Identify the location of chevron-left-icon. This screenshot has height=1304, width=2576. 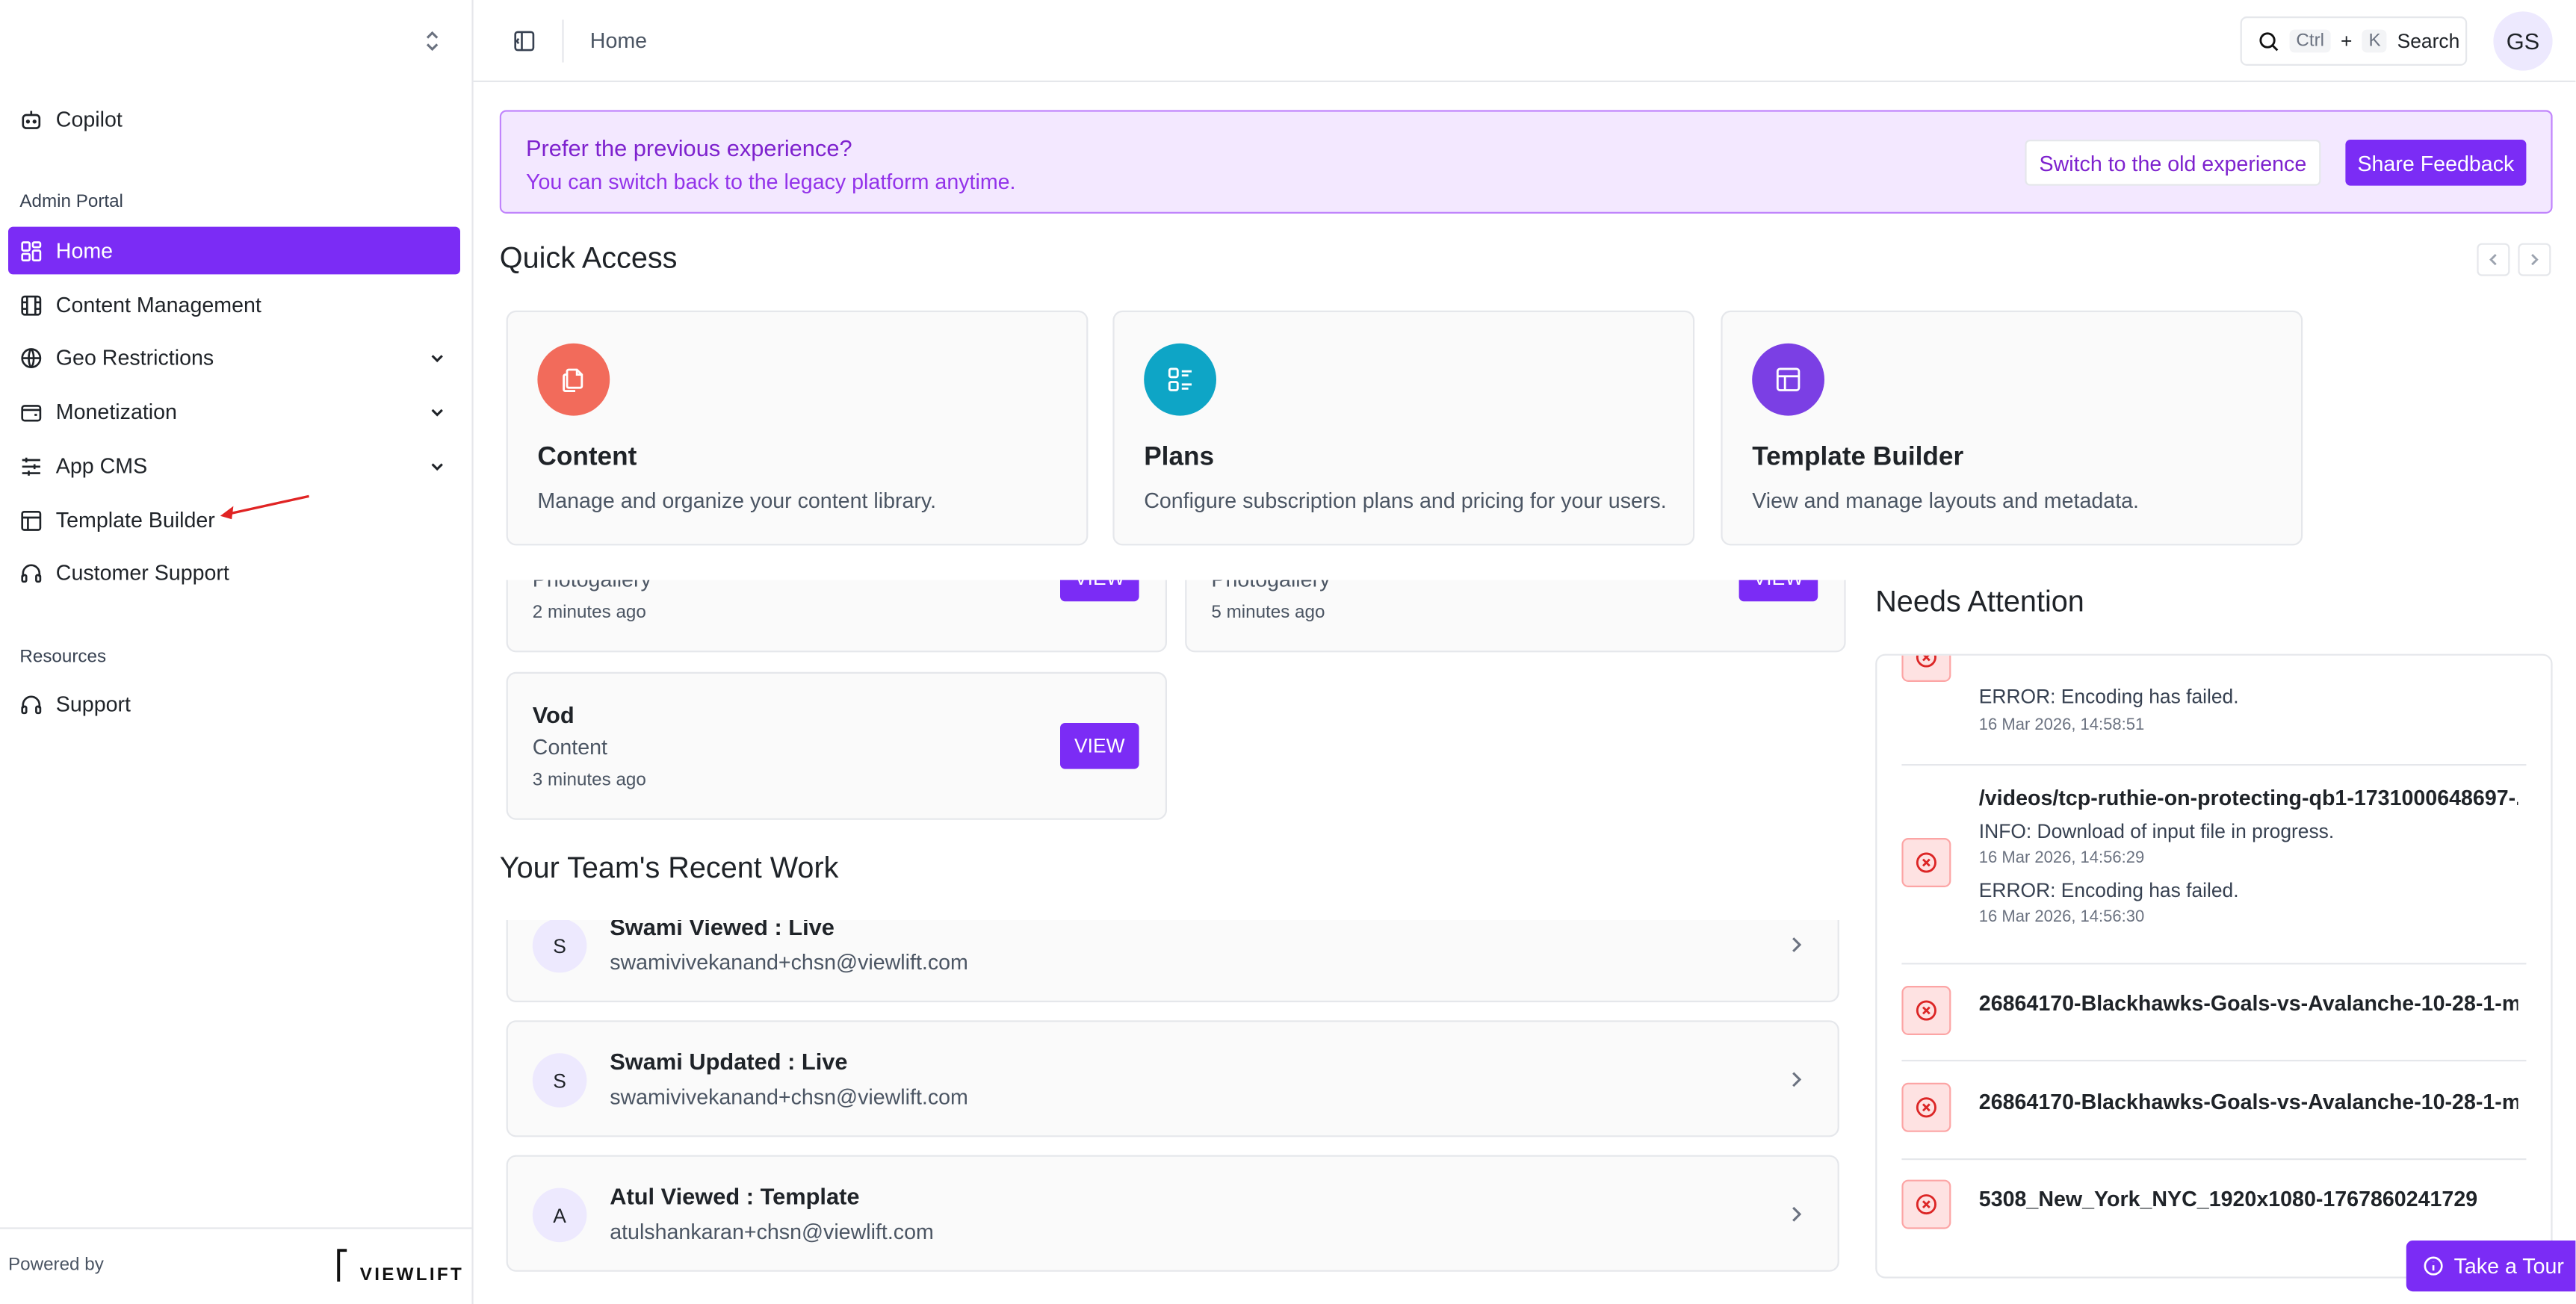
(2493, 259).